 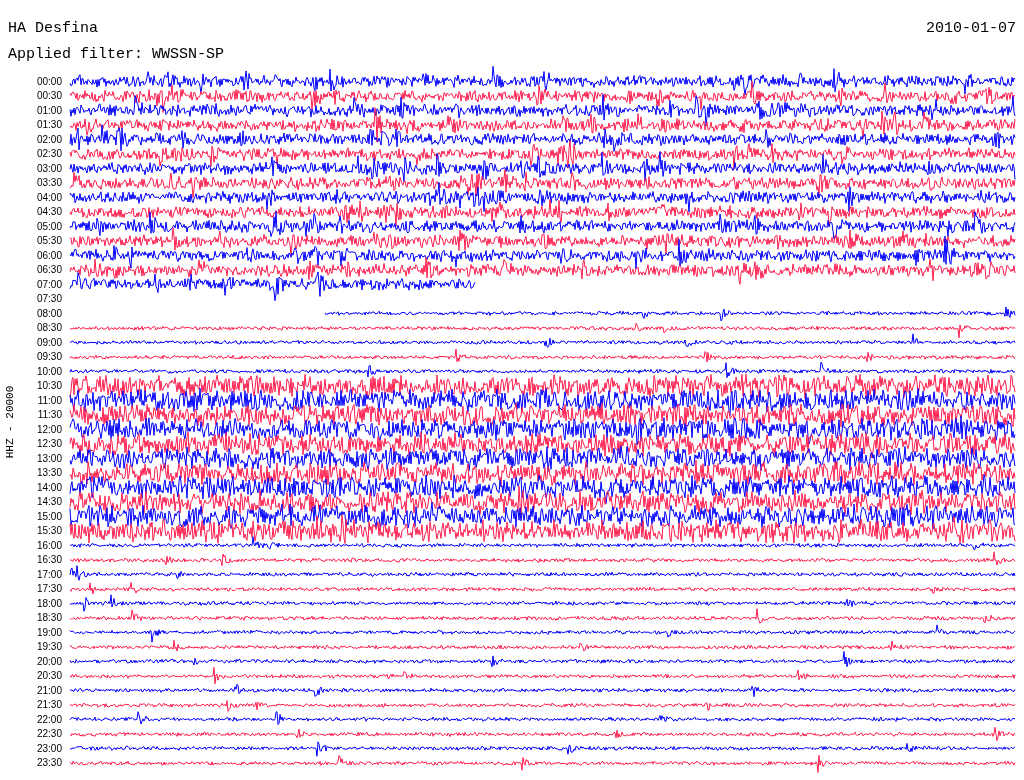 I want to click on time-label: 01:30, so click(x=49, y=125).